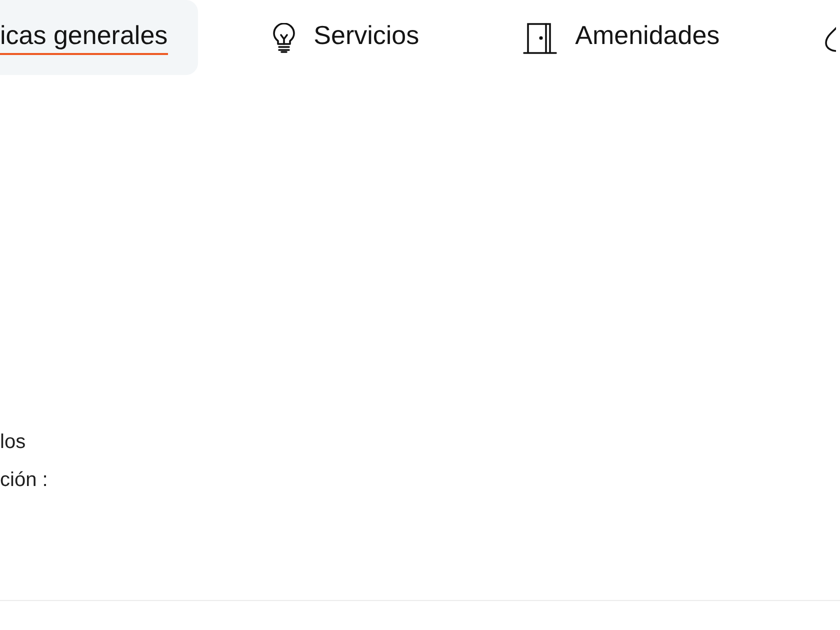 The image size is (840, 630). Describe the element at coordinates (13, 442) in the screenshot. I see `body-text: los` at that location.